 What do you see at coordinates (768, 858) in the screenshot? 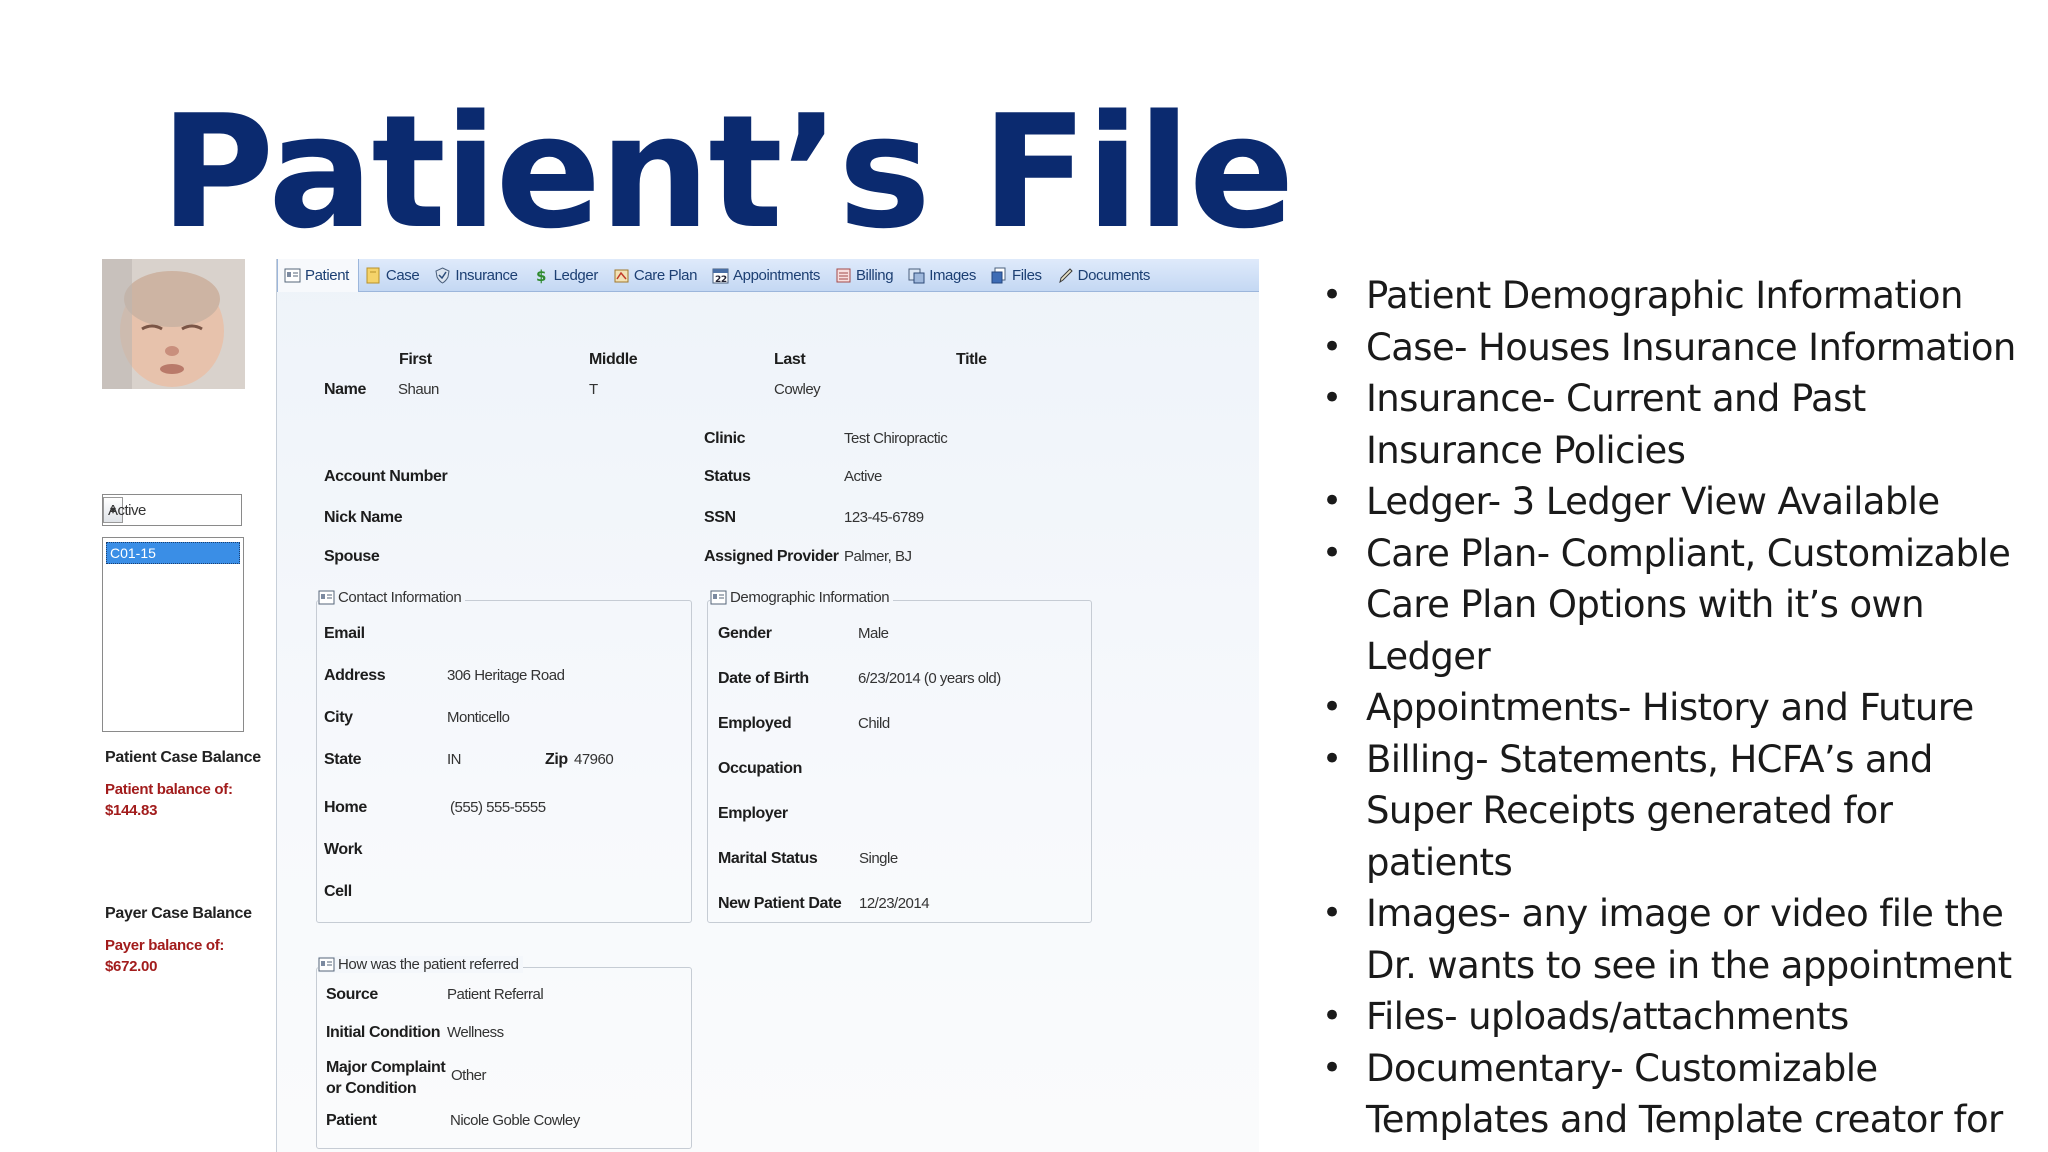
I see `marital-status-label: Marital Status` at bounding box center [768, 858].